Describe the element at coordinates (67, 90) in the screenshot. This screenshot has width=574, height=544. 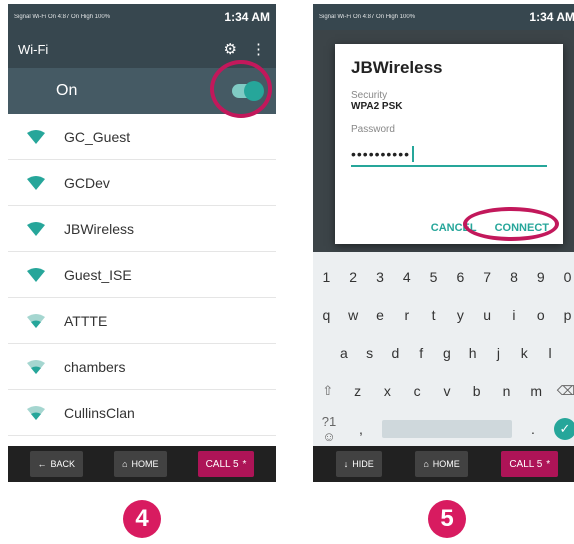
I see `wifi-toggle-label: On` at that location.